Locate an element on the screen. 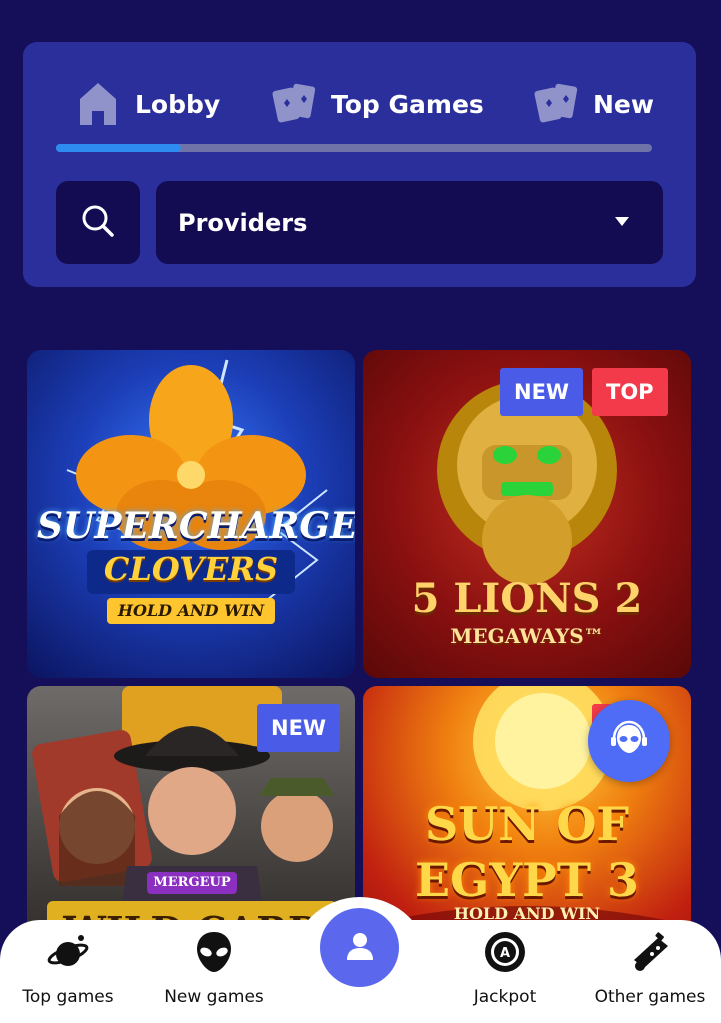 This screenshot has height=1023, width=721. search-icon is located at coordinates (98, 223).